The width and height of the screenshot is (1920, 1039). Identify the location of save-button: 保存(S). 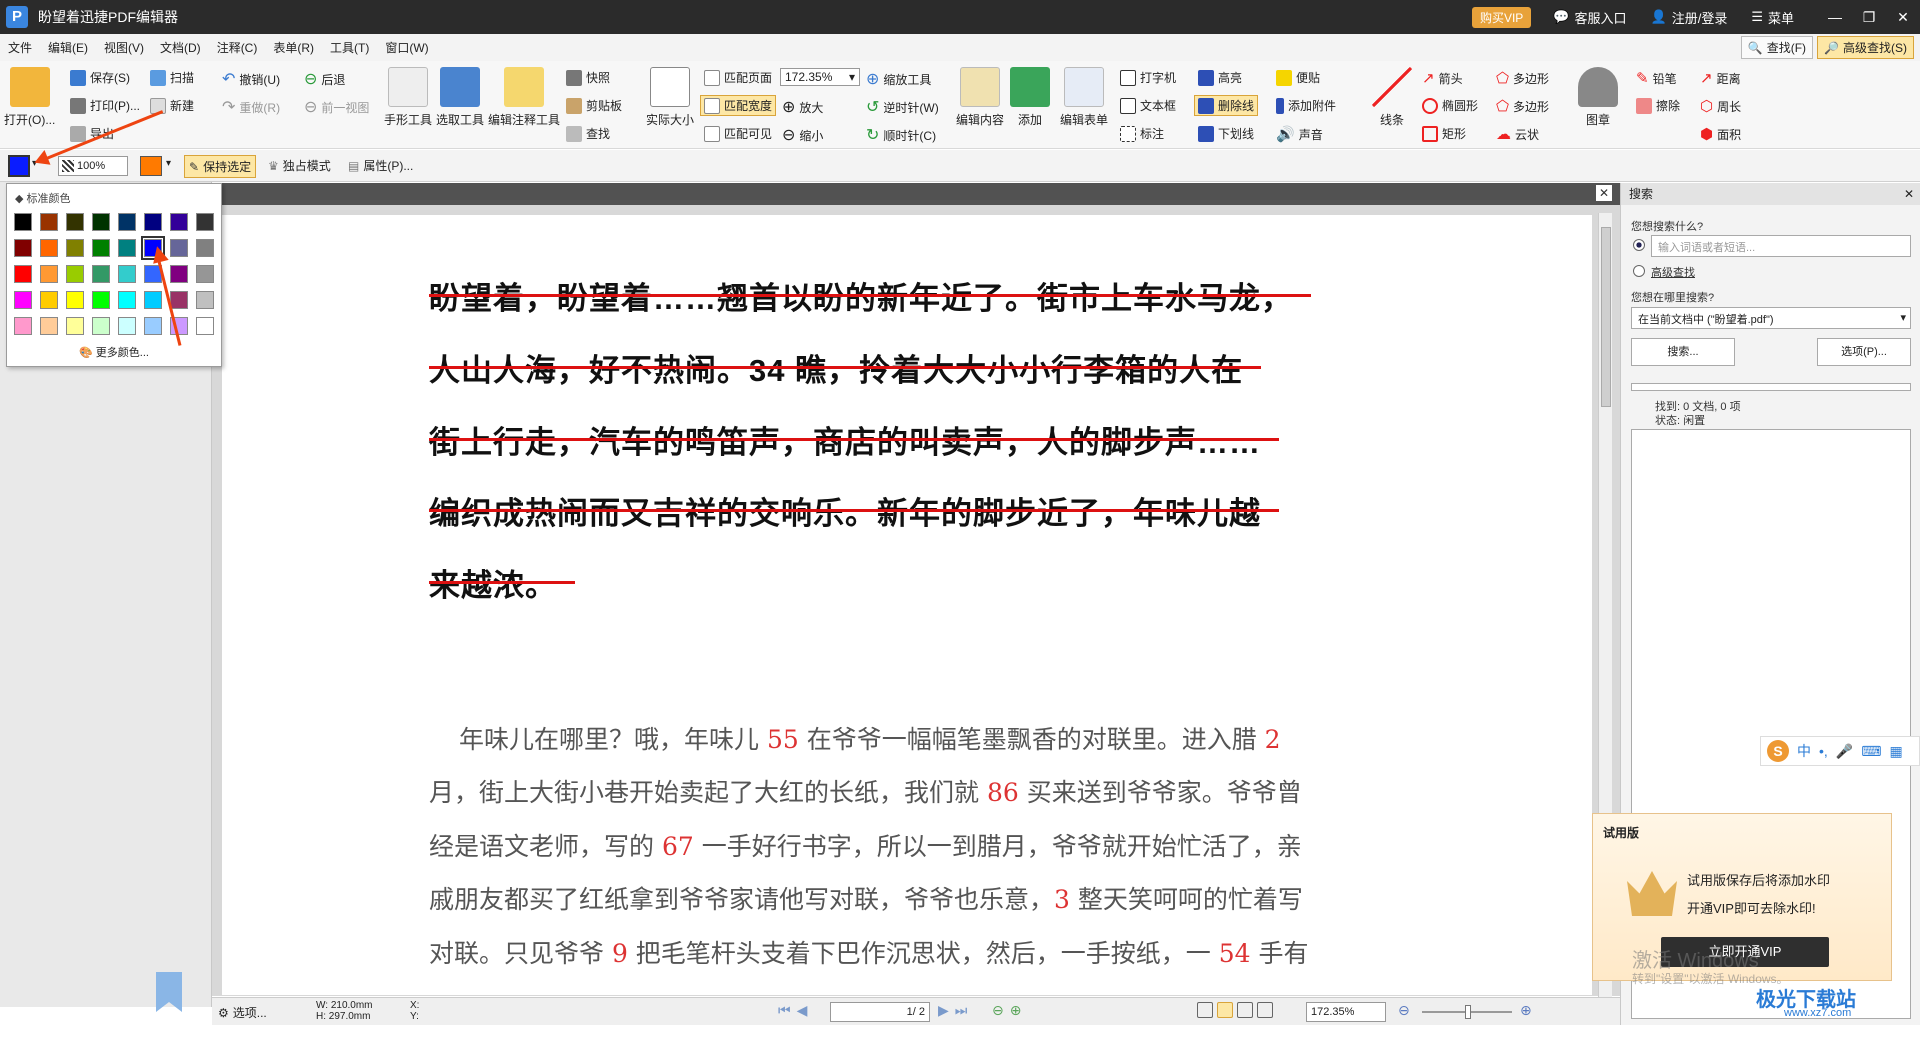
(100, 77).